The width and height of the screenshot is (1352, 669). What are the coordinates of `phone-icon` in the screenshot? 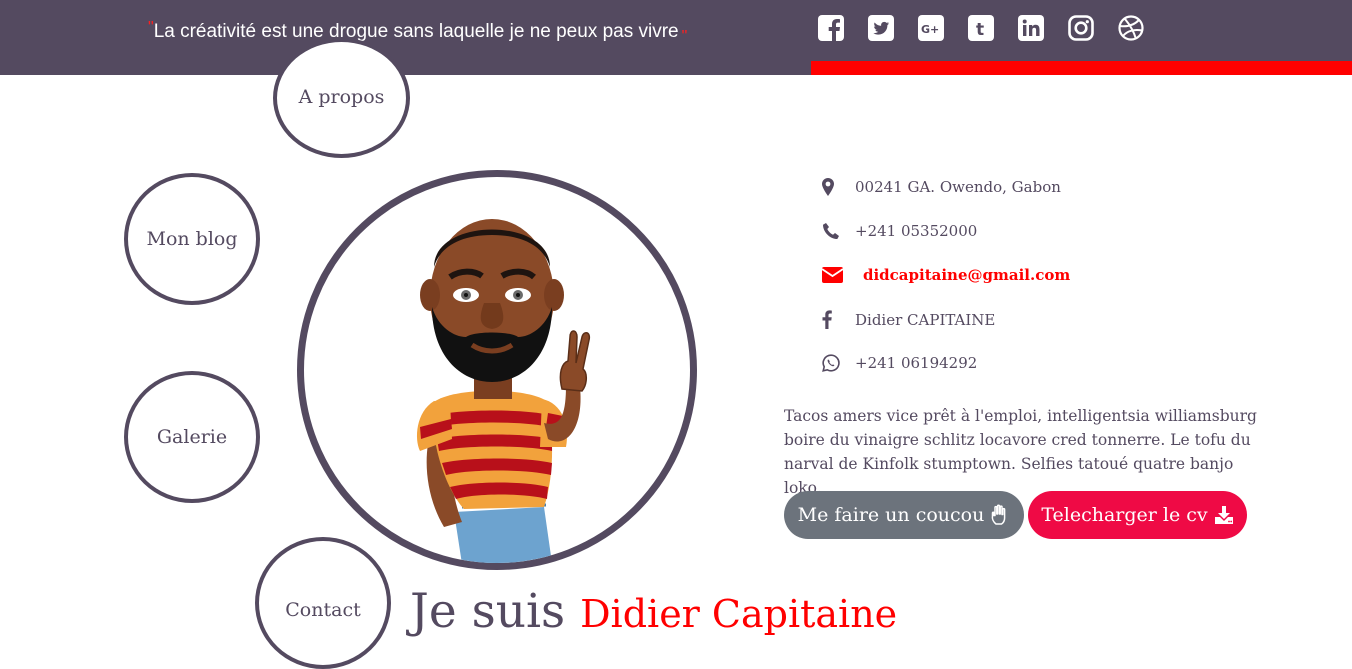 It's located at (833, 231).